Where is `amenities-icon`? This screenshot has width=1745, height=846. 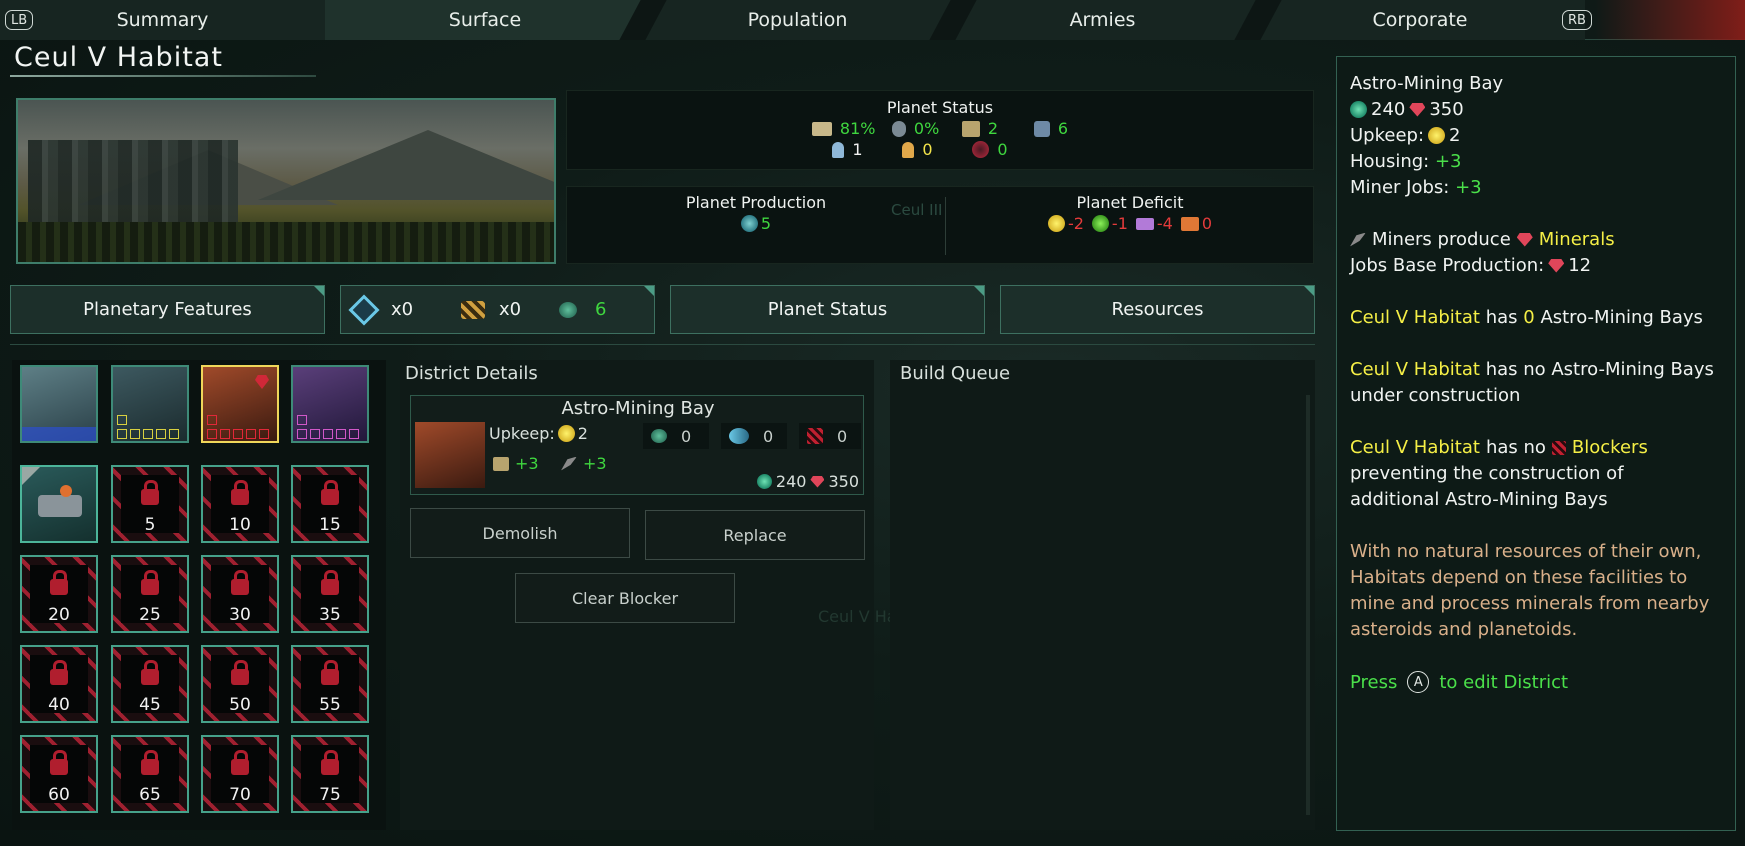 amenities-icon is located at coordinates (1041, 128).